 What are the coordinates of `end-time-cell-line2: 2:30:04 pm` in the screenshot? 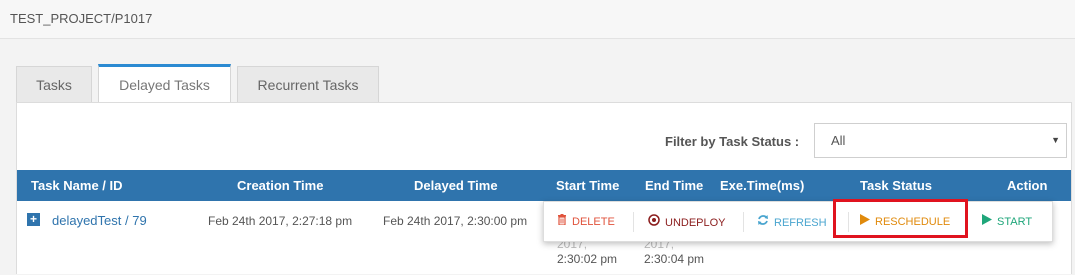 It's located at (674, 259).